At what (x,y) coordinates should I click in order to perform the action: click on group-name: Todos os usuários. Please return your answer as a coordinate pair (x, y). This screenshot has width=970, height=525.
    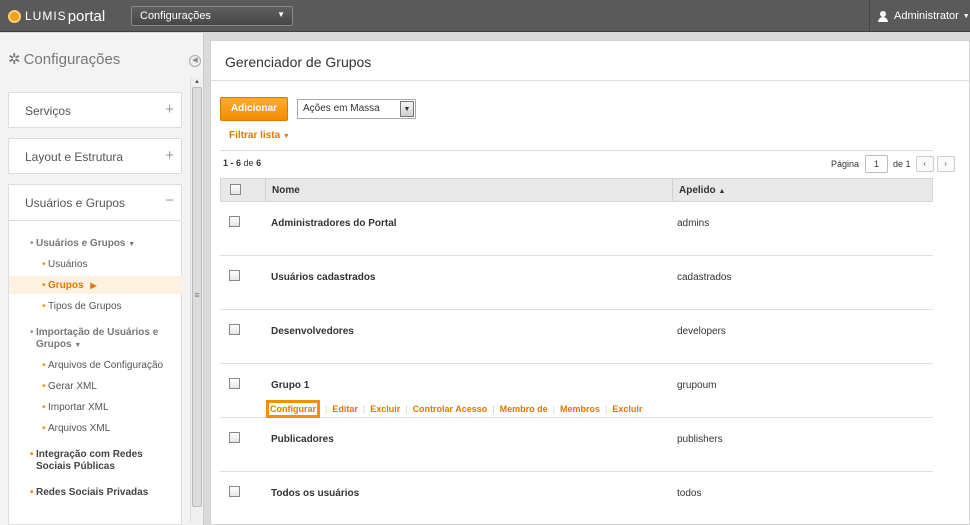
    Looking at the image, I should click on (315, 493).